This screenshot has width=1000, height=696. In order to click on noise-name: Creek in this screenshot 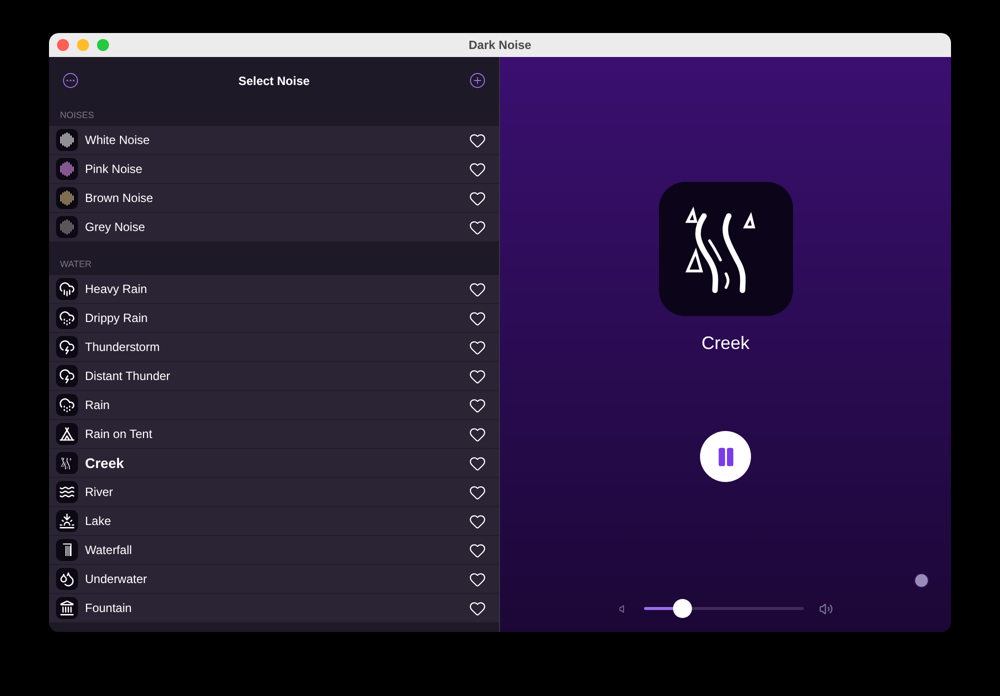, I will do `click(105, 463)`.